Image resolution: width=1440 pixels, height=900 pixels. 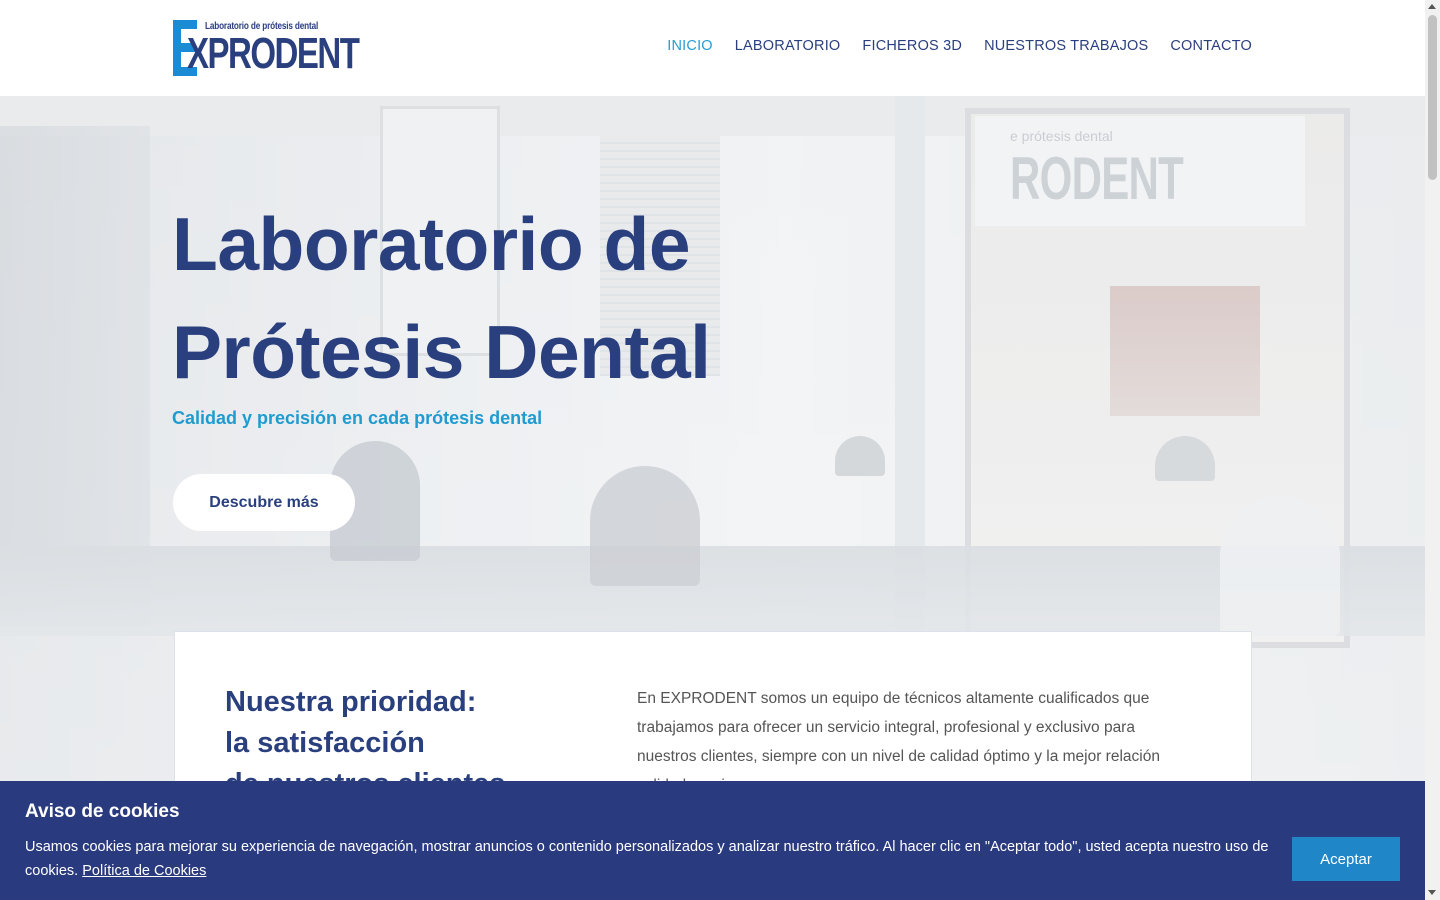 I want to click on nav-item-laboratorio: LABORATORIO, so click(x=788, y=46).